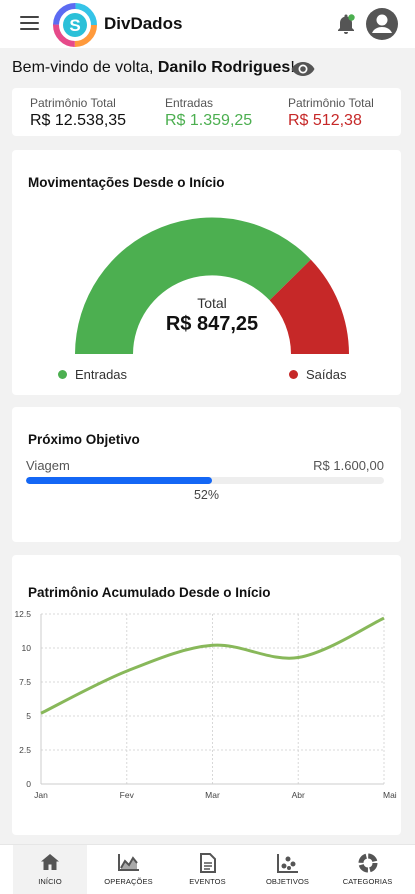 This screenshot has width=415, height=894. Describe the element at coordinates (390, 795) in the screenshot. I see `x-tick-label: Mai` at that location.